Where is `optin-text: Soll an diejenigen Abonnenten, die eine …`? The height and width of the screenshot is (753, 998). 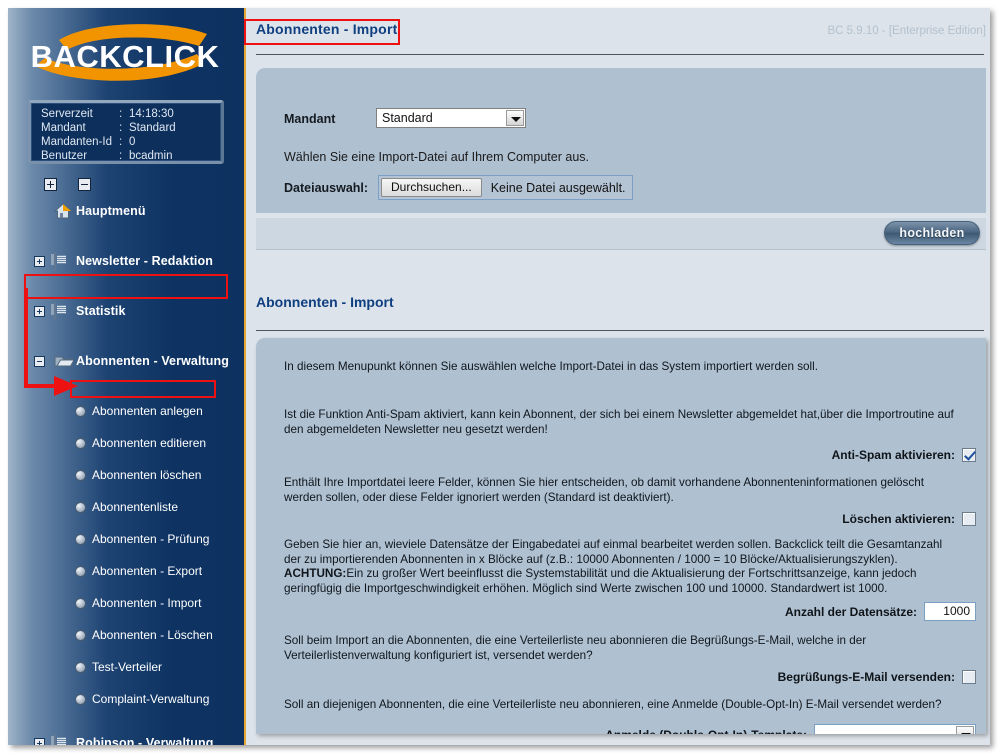 optin-text: Soll an diejenigen Abonnenten, die eine … is located at coordinates (613, 704).